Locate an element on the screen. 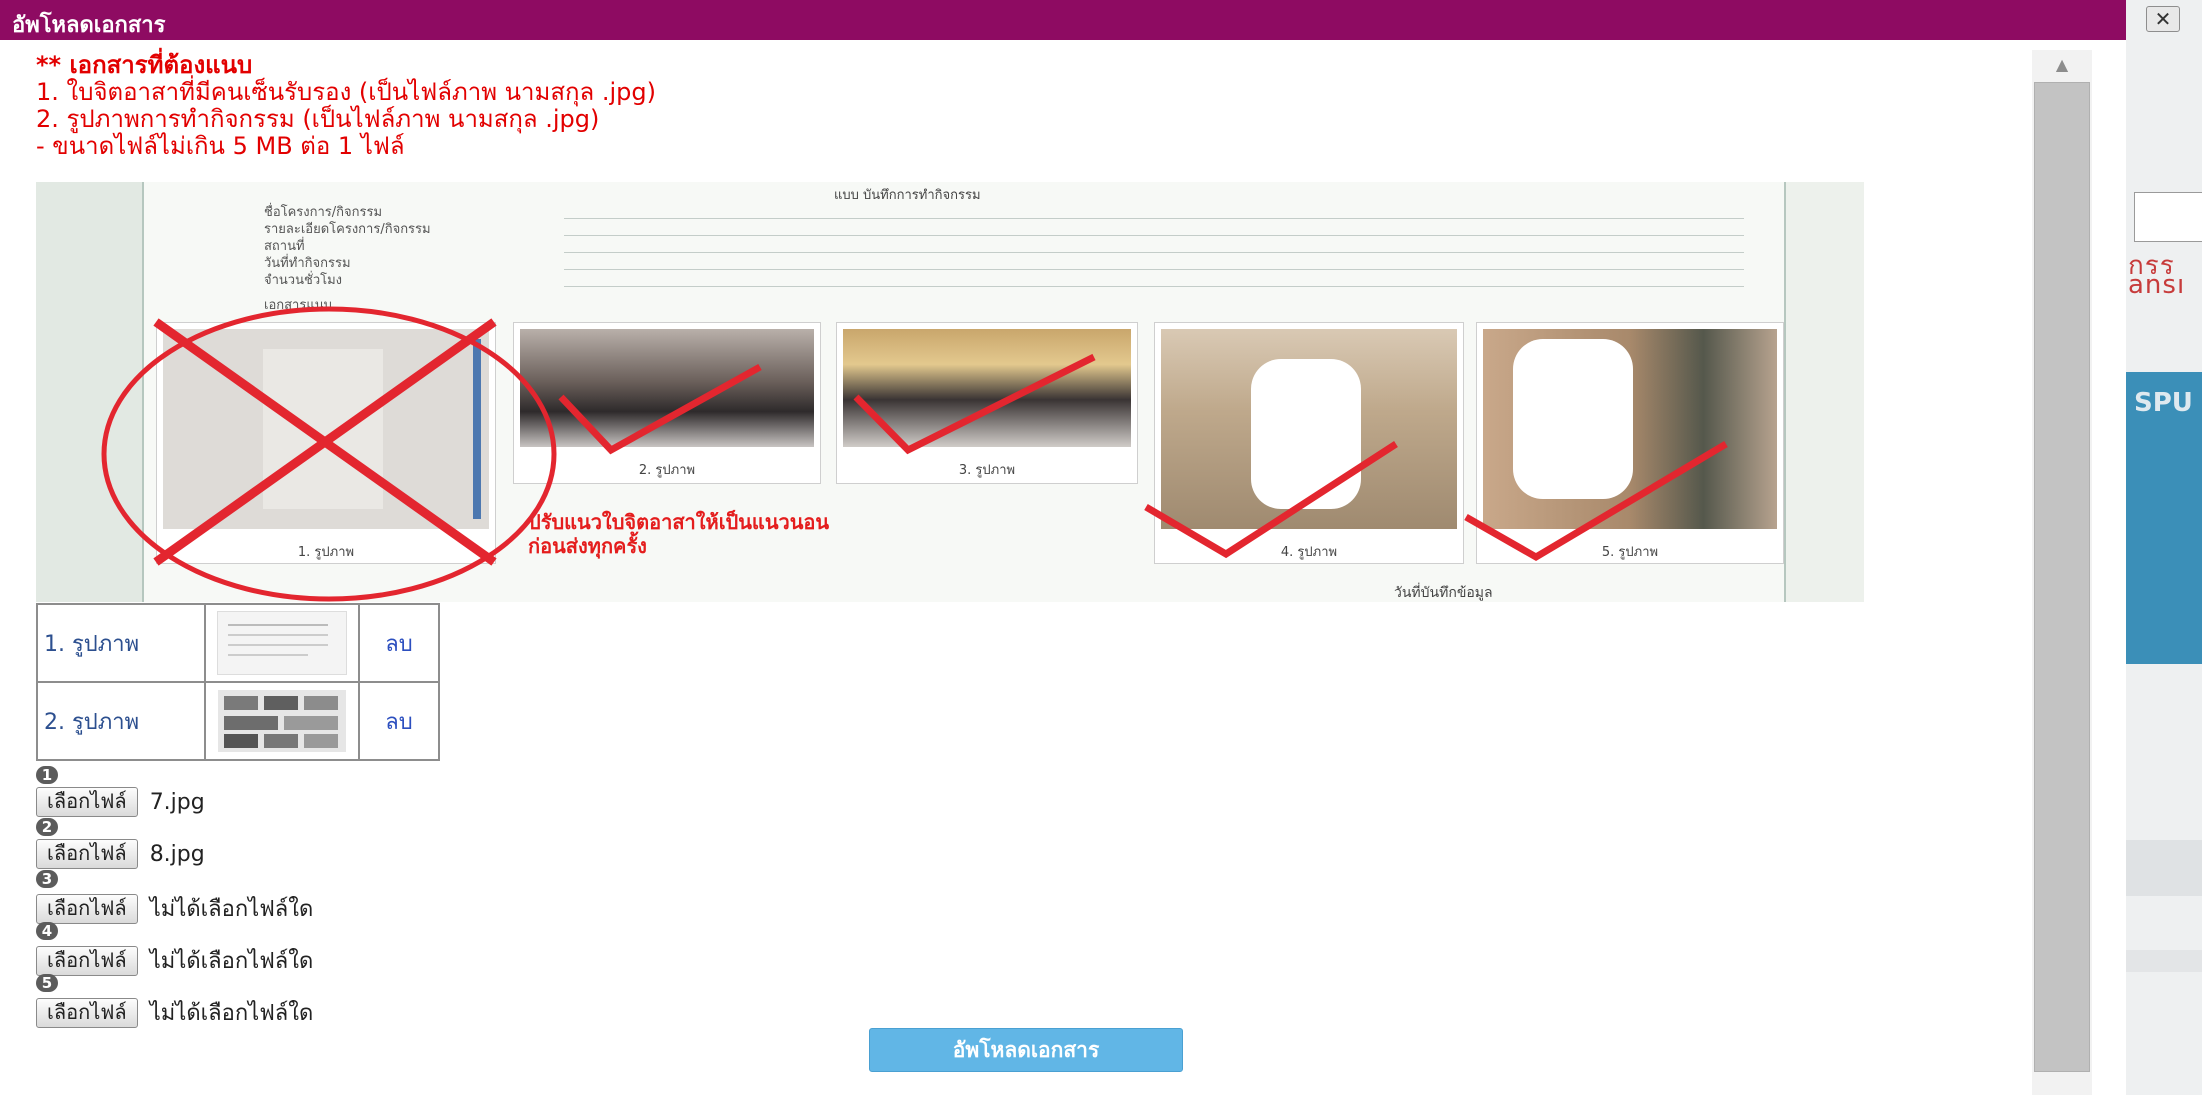  requirements-heading: ** เอกสารที่ต้องแนบ is located at coordinates (144, 65).